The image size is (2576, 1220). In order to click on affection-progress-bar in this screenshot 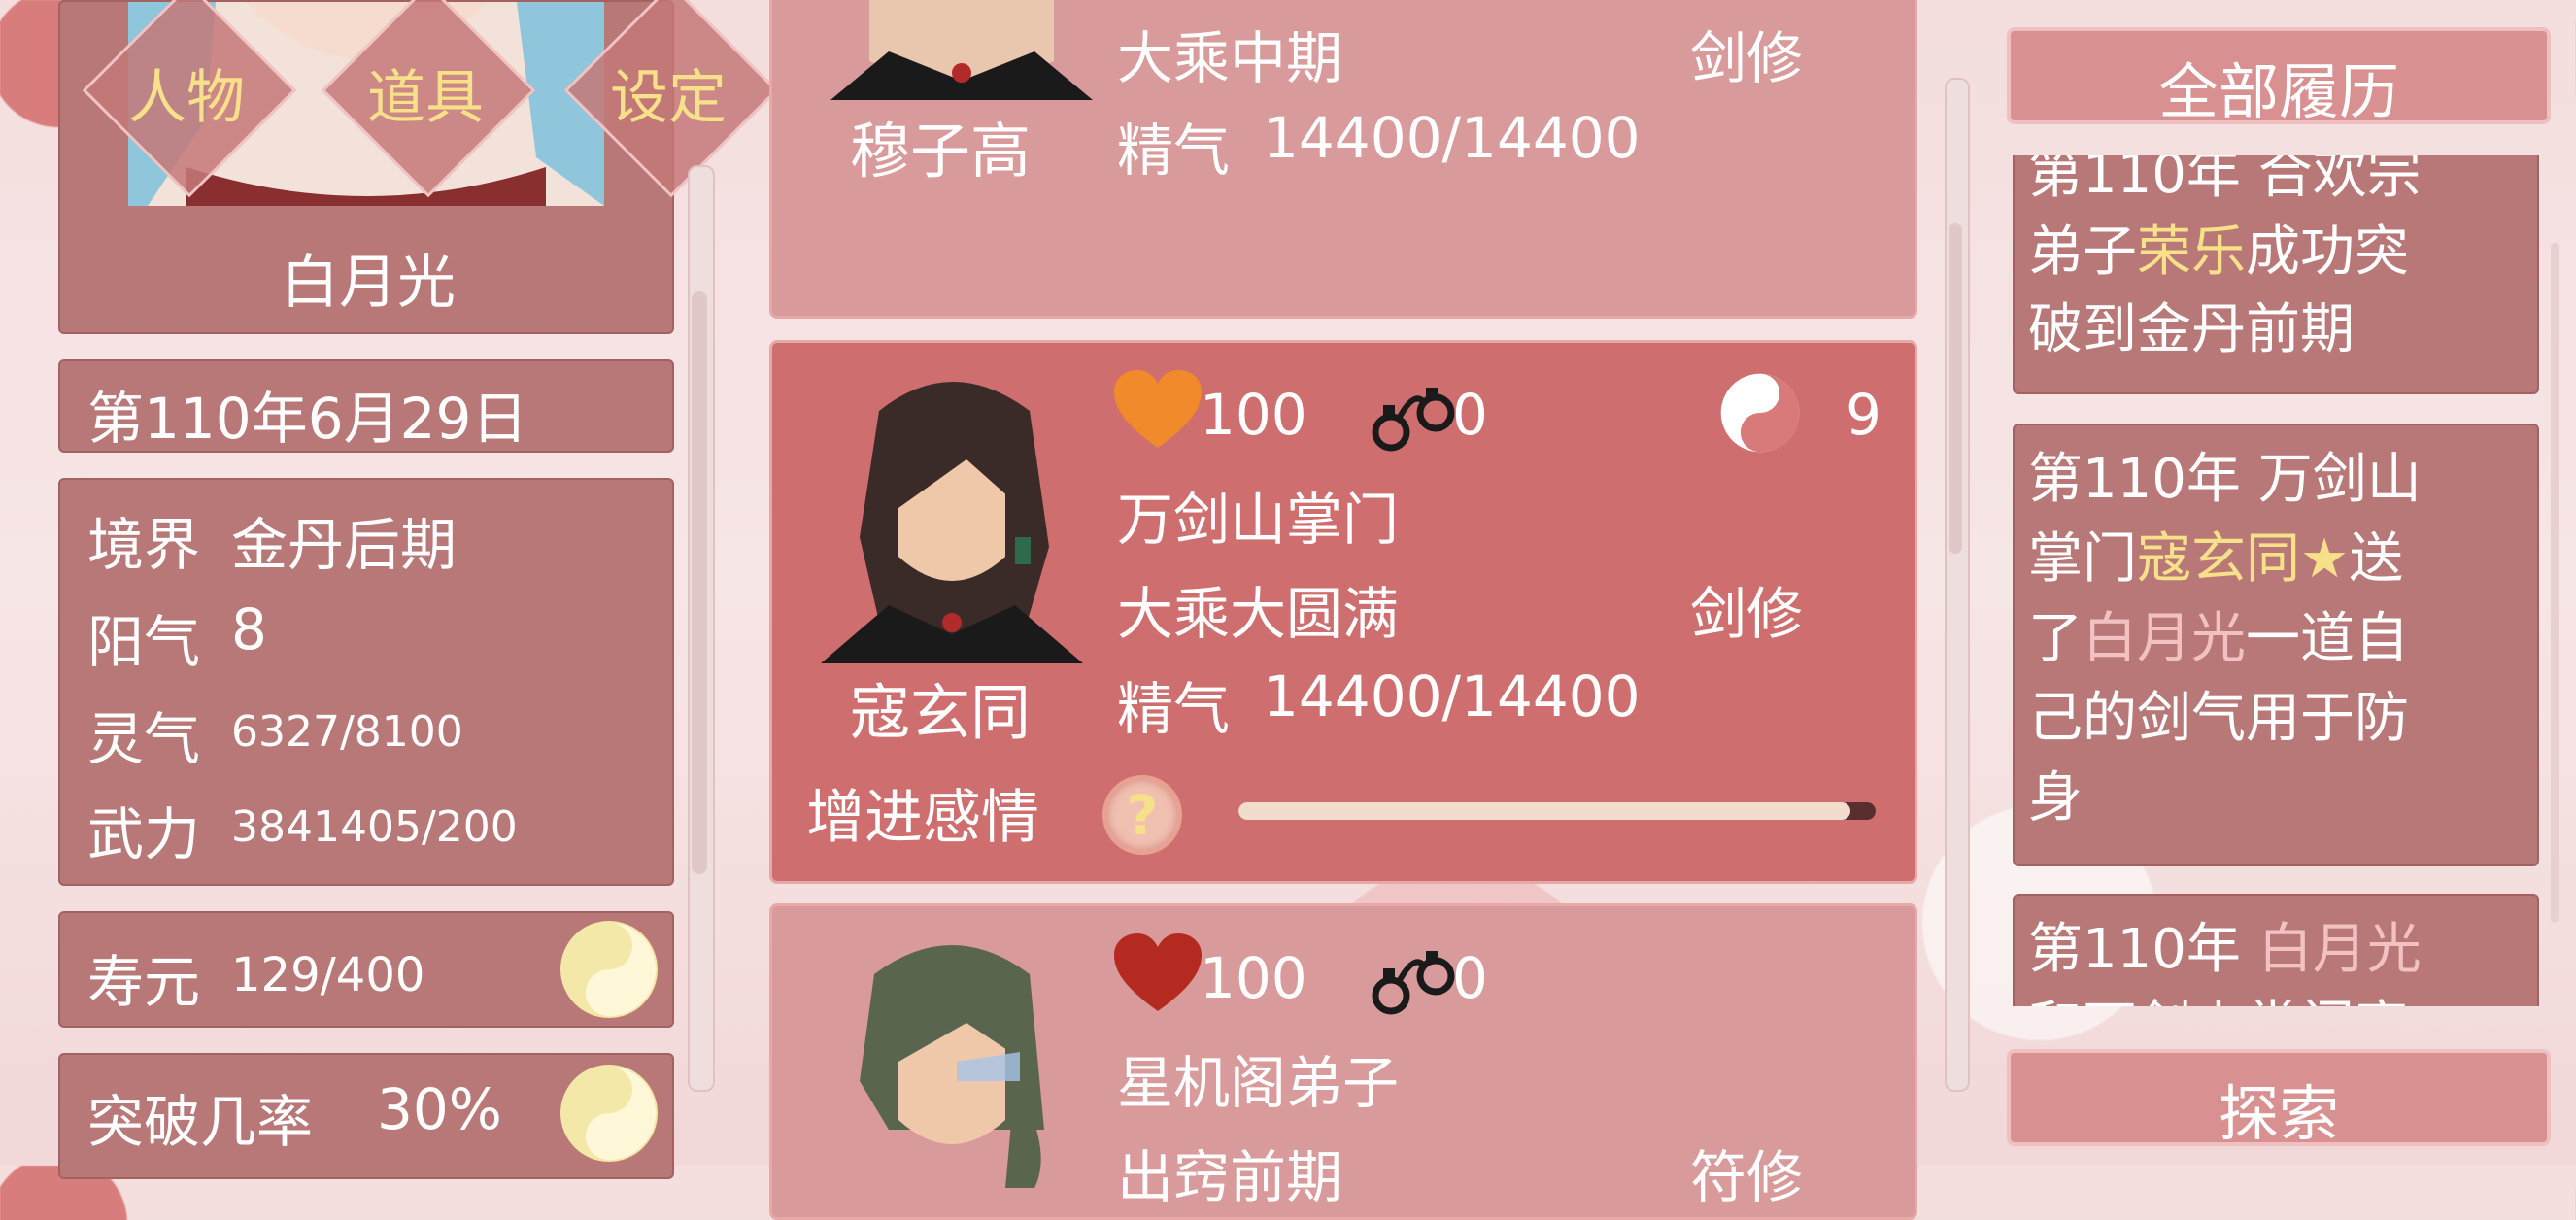, I will do `click(1557, 811)`.